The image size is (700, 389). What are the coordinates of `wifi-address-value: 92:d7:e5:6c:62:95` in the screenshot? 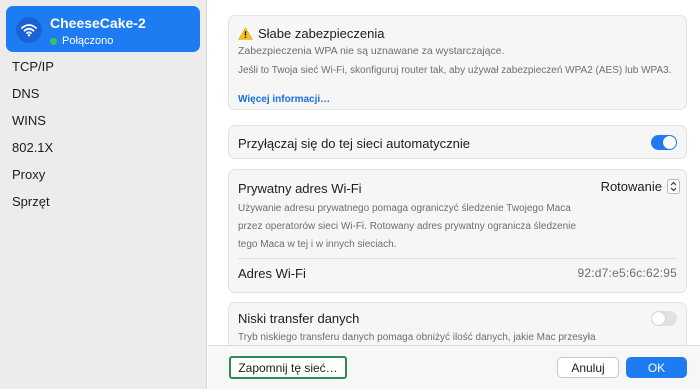 It's located at (627, 273).